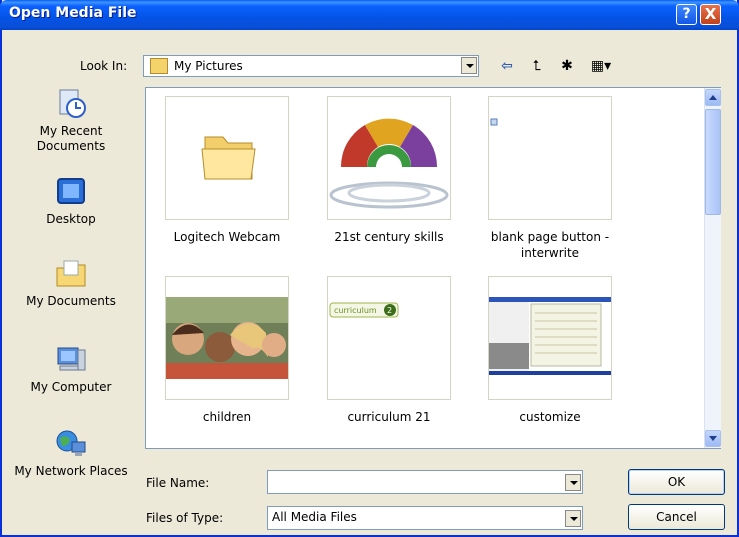 The image size is (739, 537). Describe the element at coordinates (72, 103) in the screenshot. I see `recent-documents-icon` at that location.